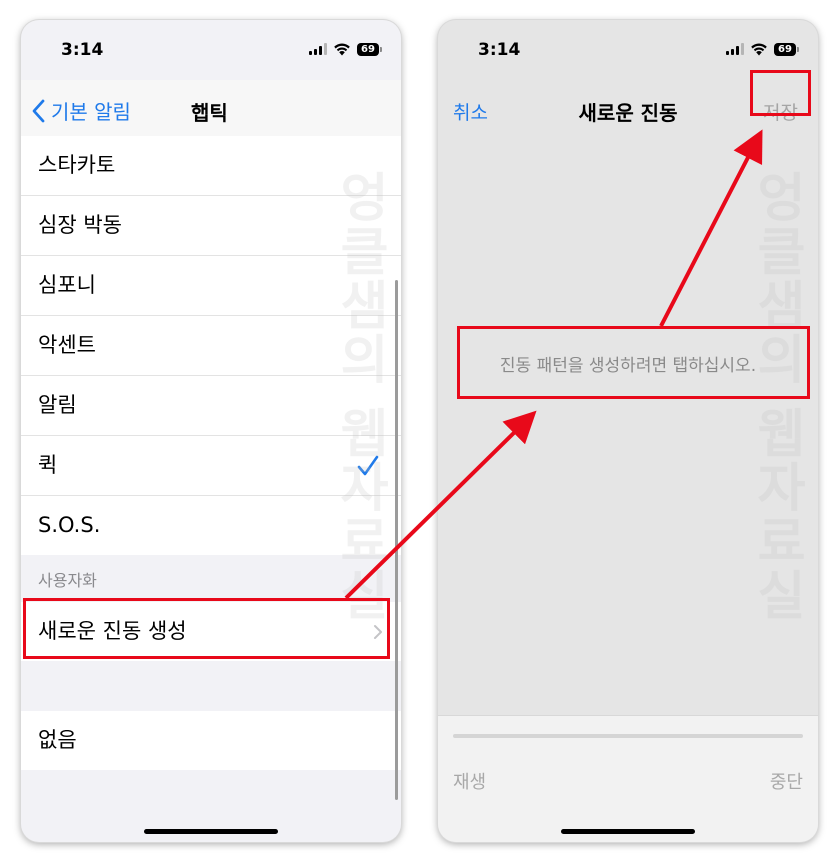  I want to click on list-item-selected: 퀵, so click(211, 466).